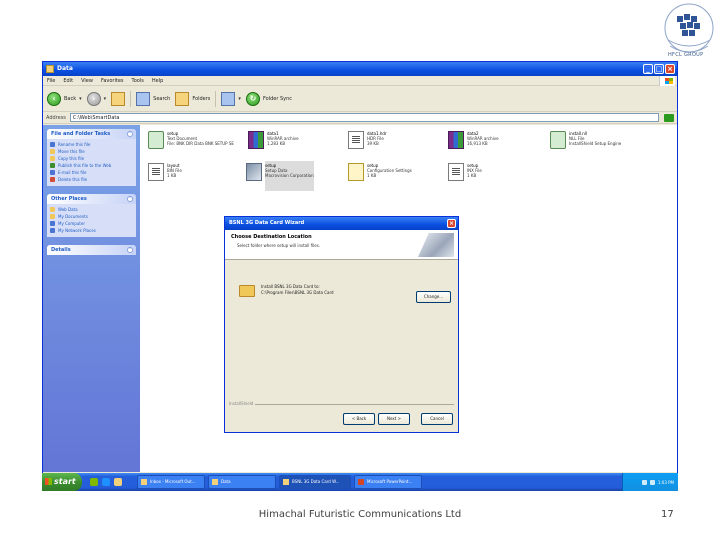 This screenshot has height=540, width=720. Describe the element at coordinates (500, 144) in the screenshot. I see `file-item: data2 WinRAR archive 16,913 KB` at that location.